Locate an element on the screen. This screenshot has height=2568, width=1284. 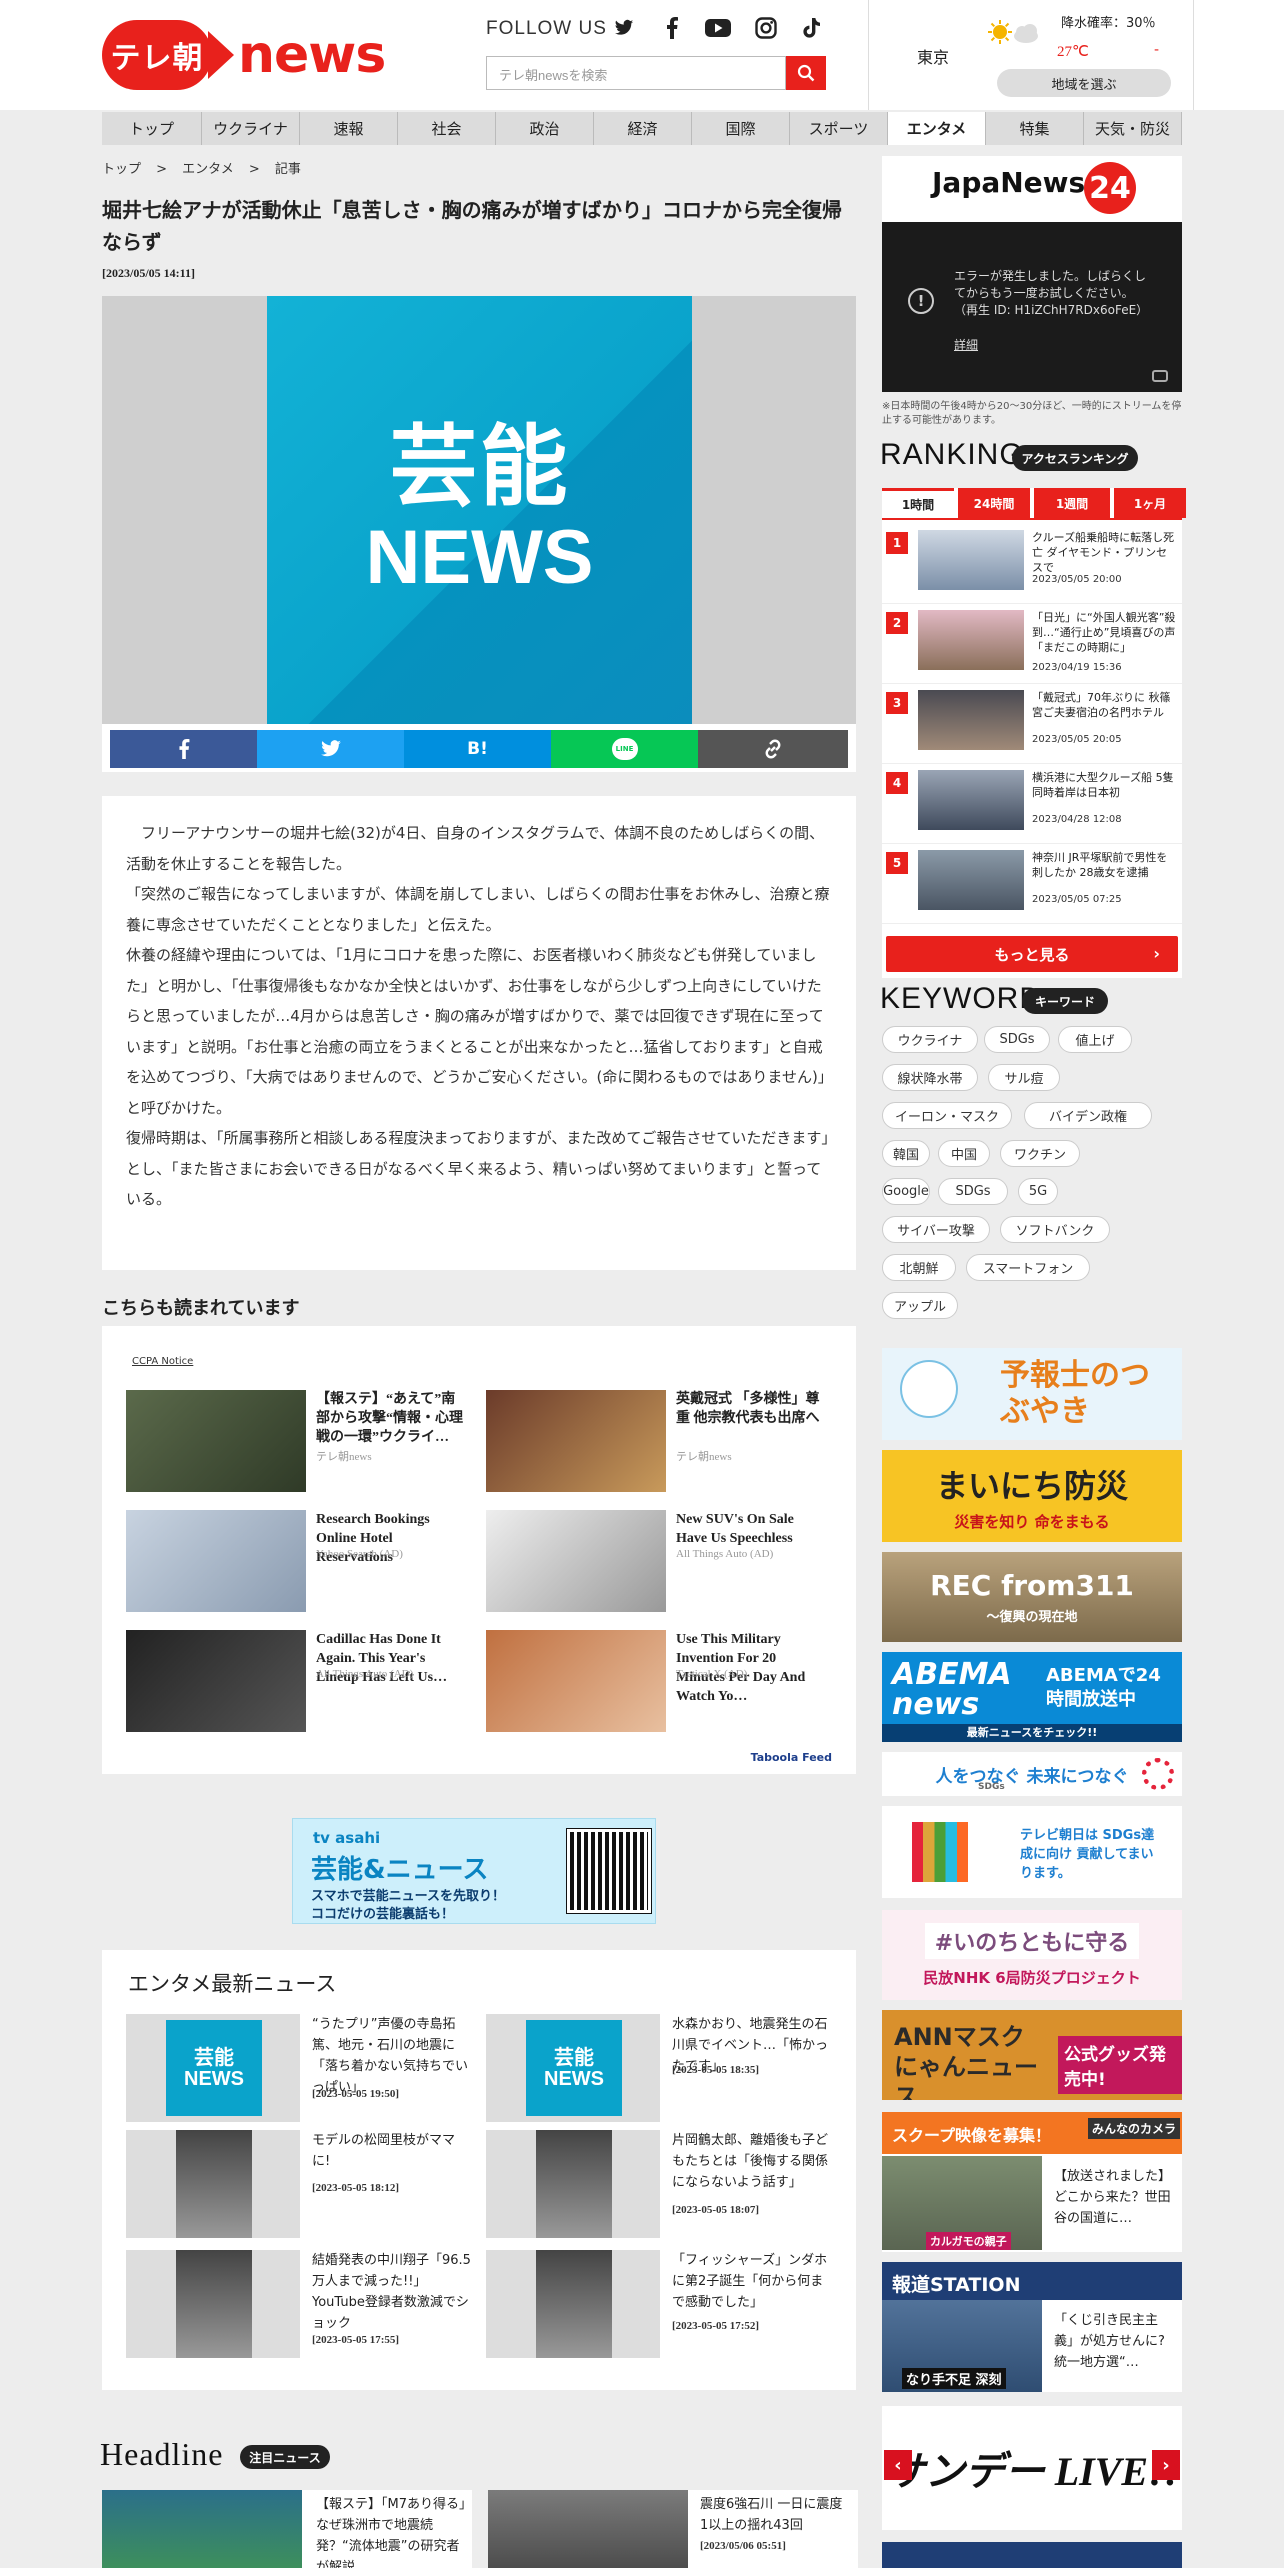
person-photo is located at coordinates (574, 2184).